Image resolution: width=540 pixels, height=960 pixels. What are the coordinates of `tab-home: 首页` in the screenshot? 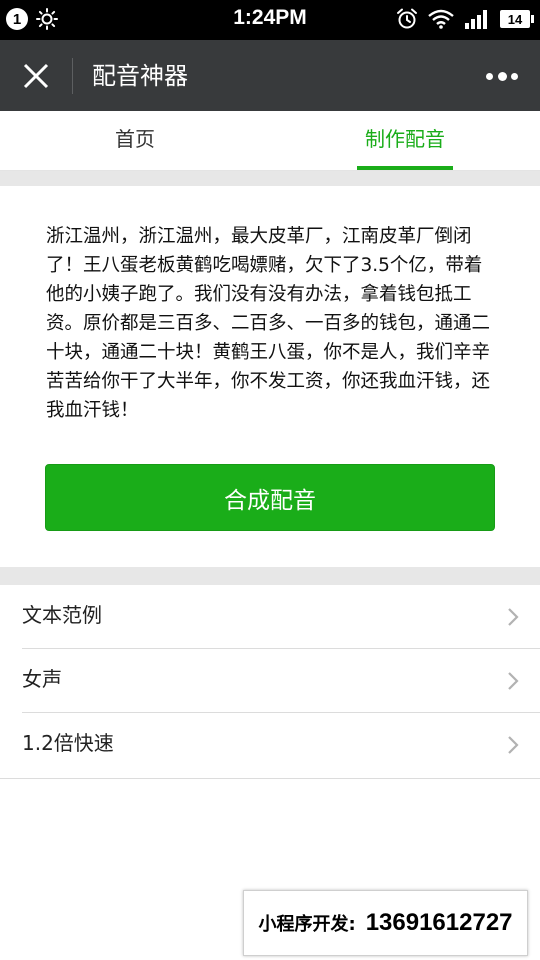 It's located at (135, 141).